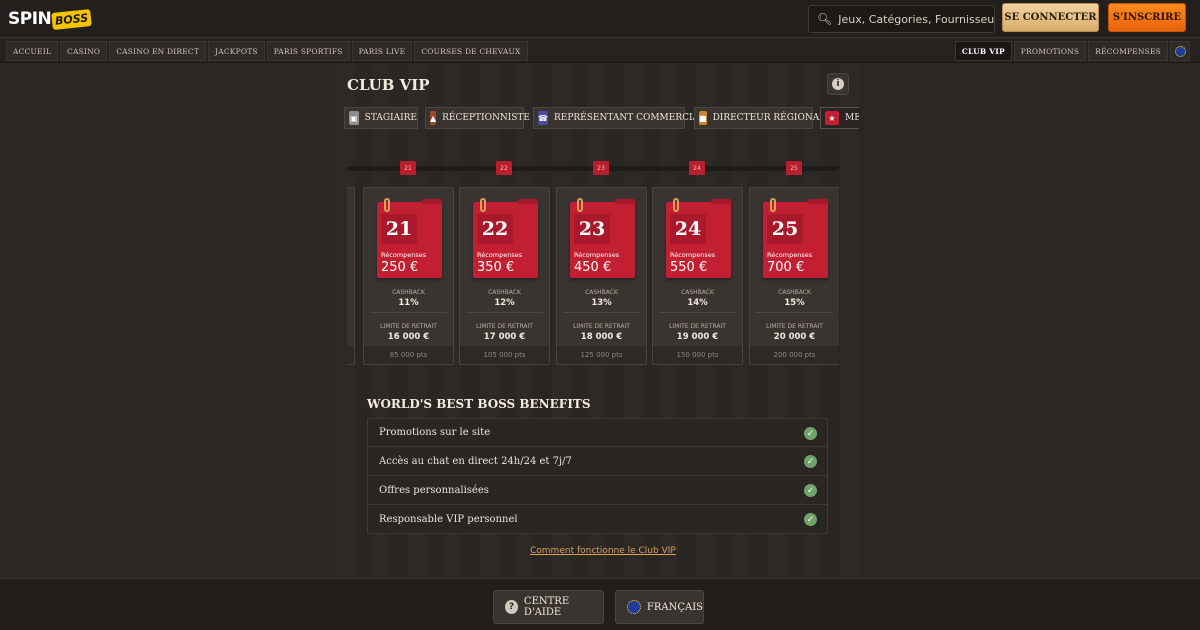 This screenshot has width=1200, height=630. What do you see at coordinates (434, 490) in the screenshot?
I see `benefit-label: Offres personnalisées` at bounding box center [434, 490].